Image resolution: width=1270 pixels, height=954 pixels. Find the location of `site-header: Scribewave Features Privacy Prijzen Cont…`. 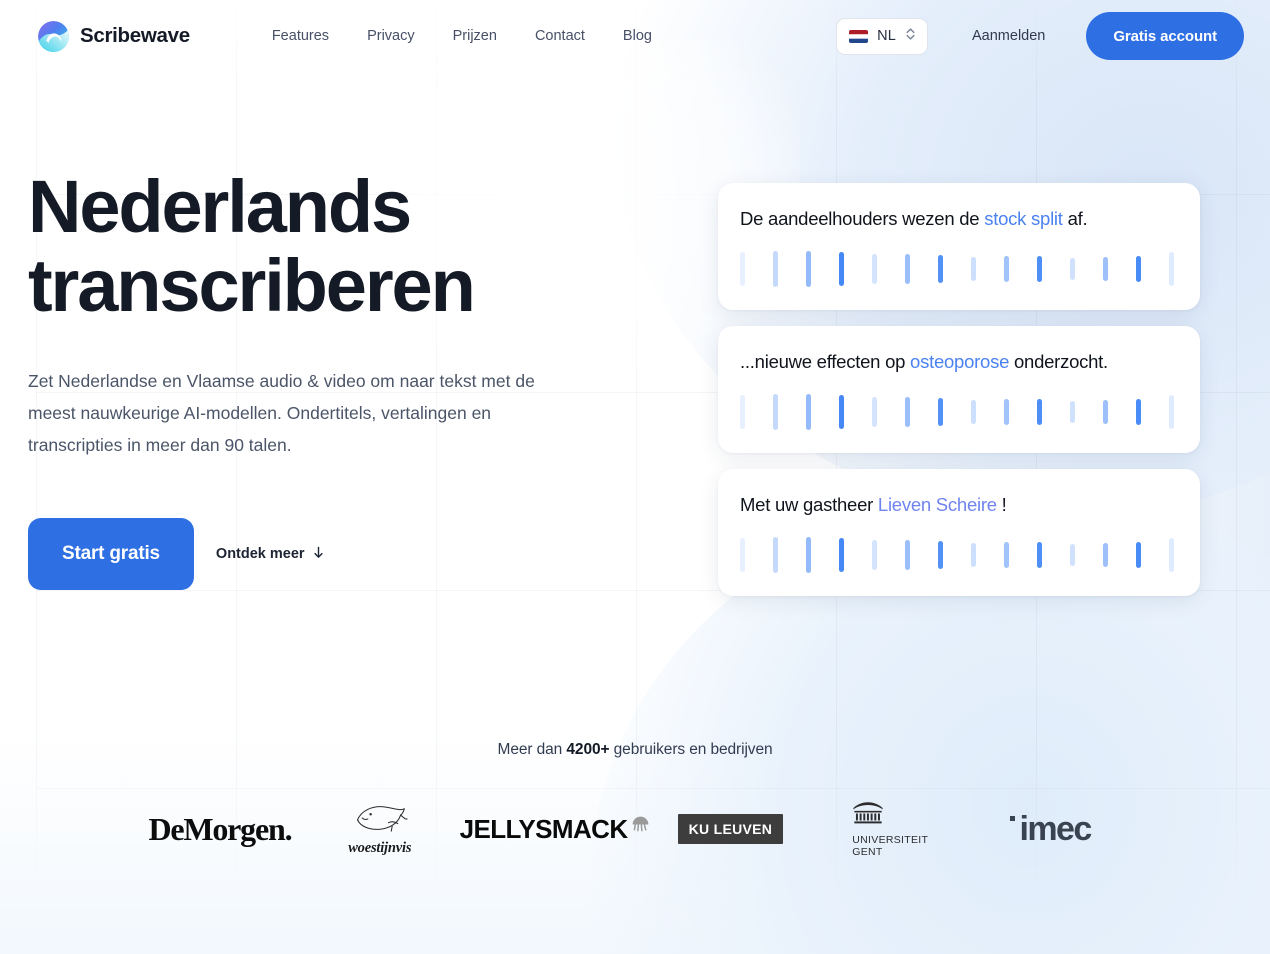

site-header: Scribewave Features Privacy Prijzen Cont… is located at coordinates (635, 36).